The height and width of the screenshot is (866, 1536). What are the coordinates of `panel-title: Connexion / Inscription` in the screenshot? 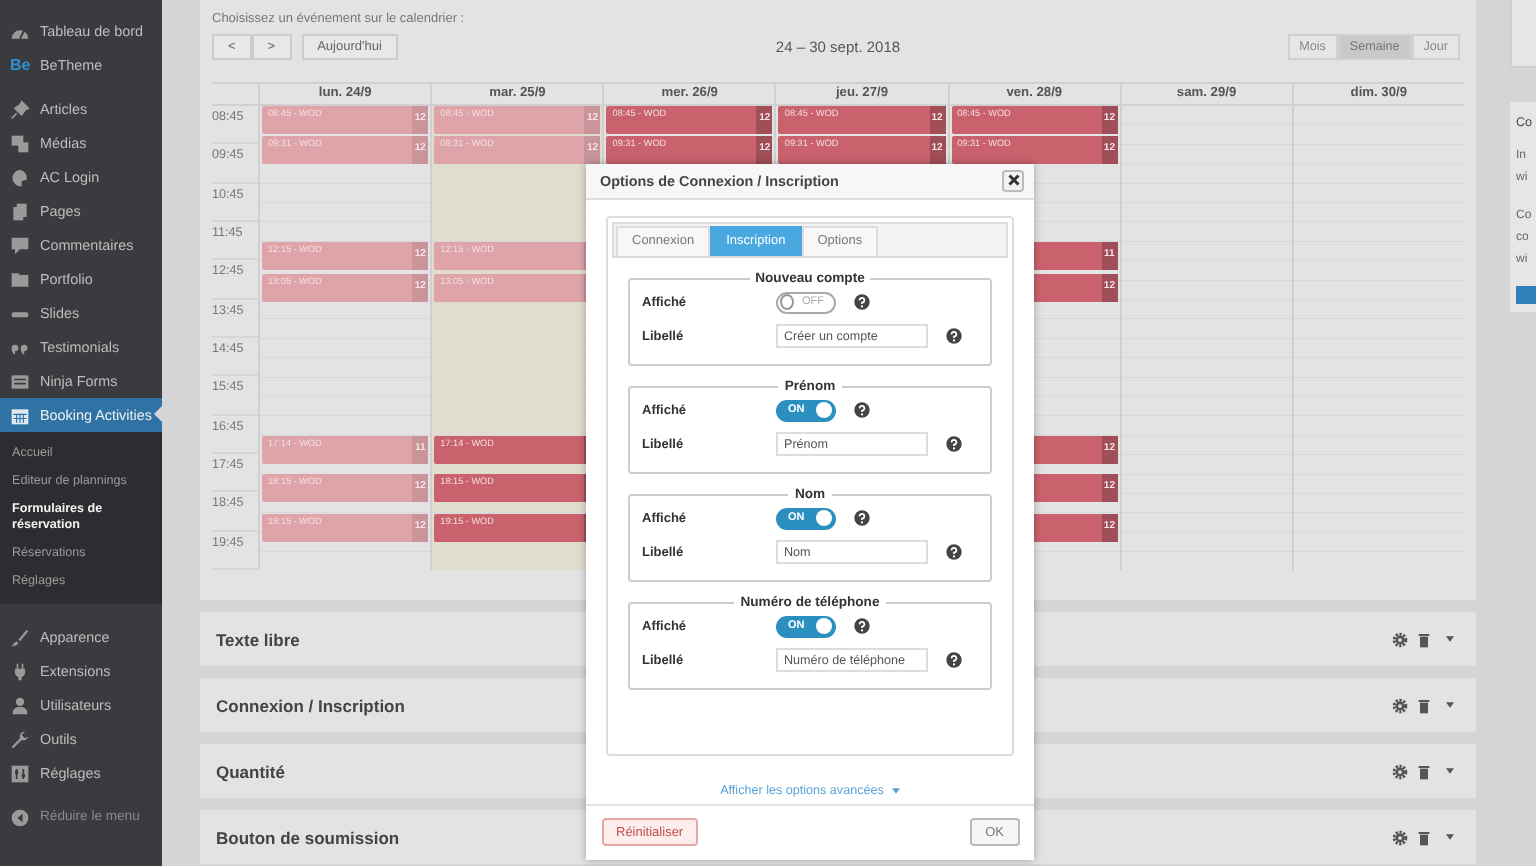 It's located at (310, 705).